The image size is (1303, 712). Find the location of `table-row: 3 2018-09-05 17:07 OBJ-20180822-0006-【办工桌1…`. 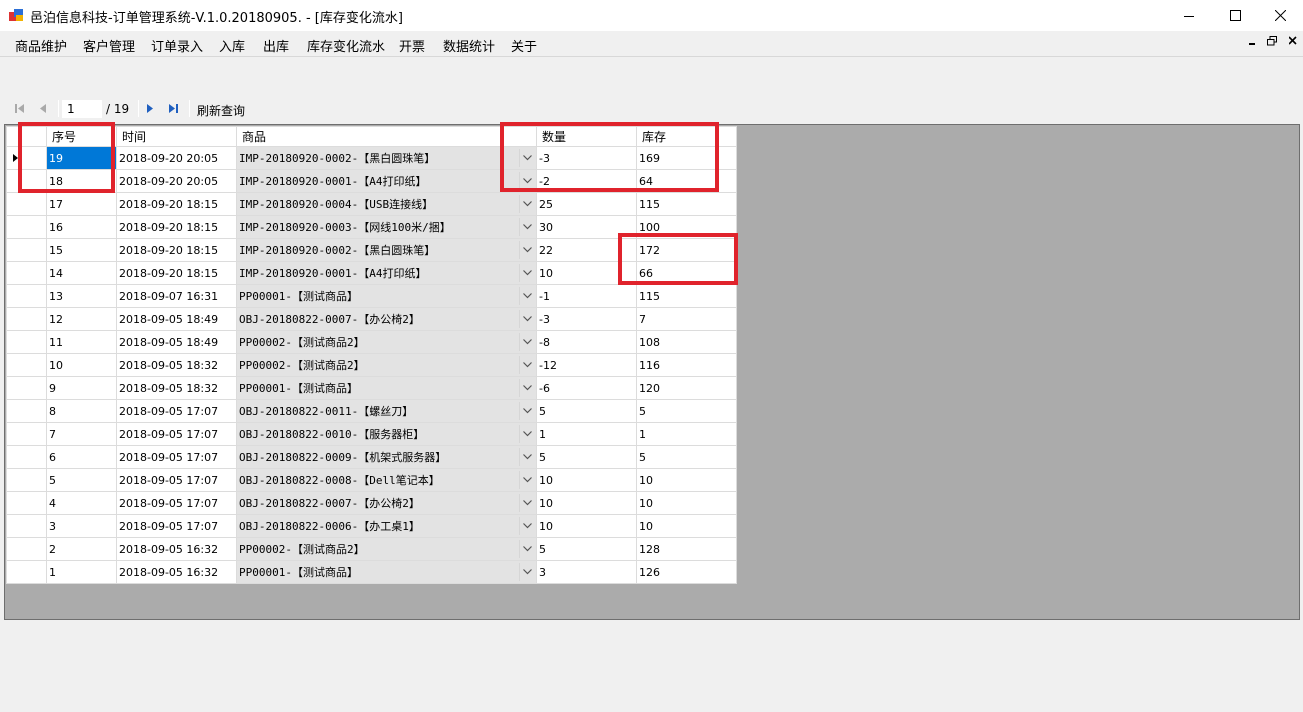

table-row: 3 2018-09-05 17:07 OBJ-20180822-0006-【办工桌1… is located at coordinates (371, 526).